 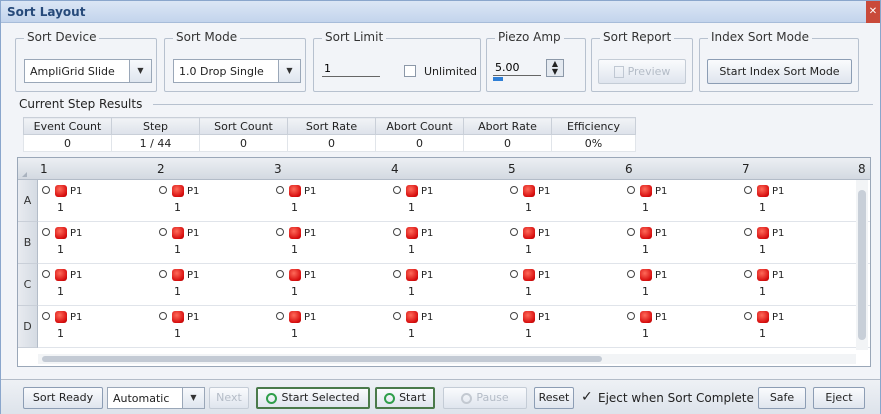 What do you see at coordinates (492, 397) in the screenshot?
I see `pause-label: Pause` at bounding box center [492, 397].